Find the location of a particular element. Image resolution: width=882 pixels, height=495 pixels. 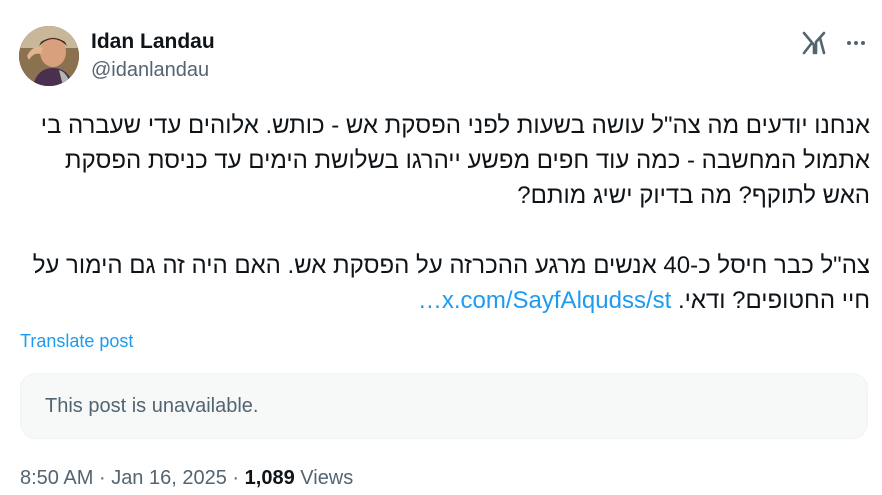

avatar-image is located at coordinates (49, 56).